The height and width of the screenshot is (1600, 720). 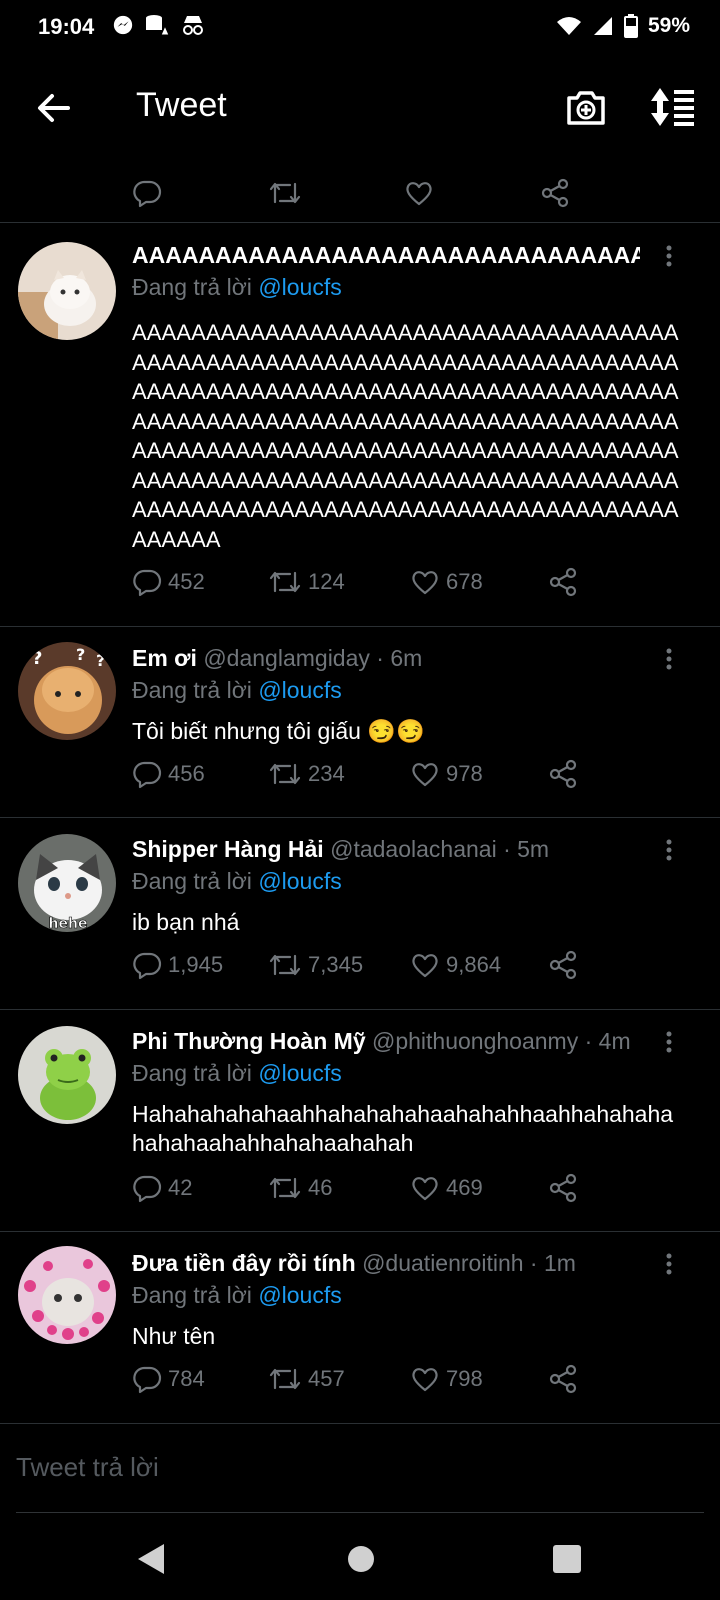 What do you see at coordinates (286, 658) in the screenshot?
I see `user-handle: @danglamgiday` at bounding box center [286, 658].